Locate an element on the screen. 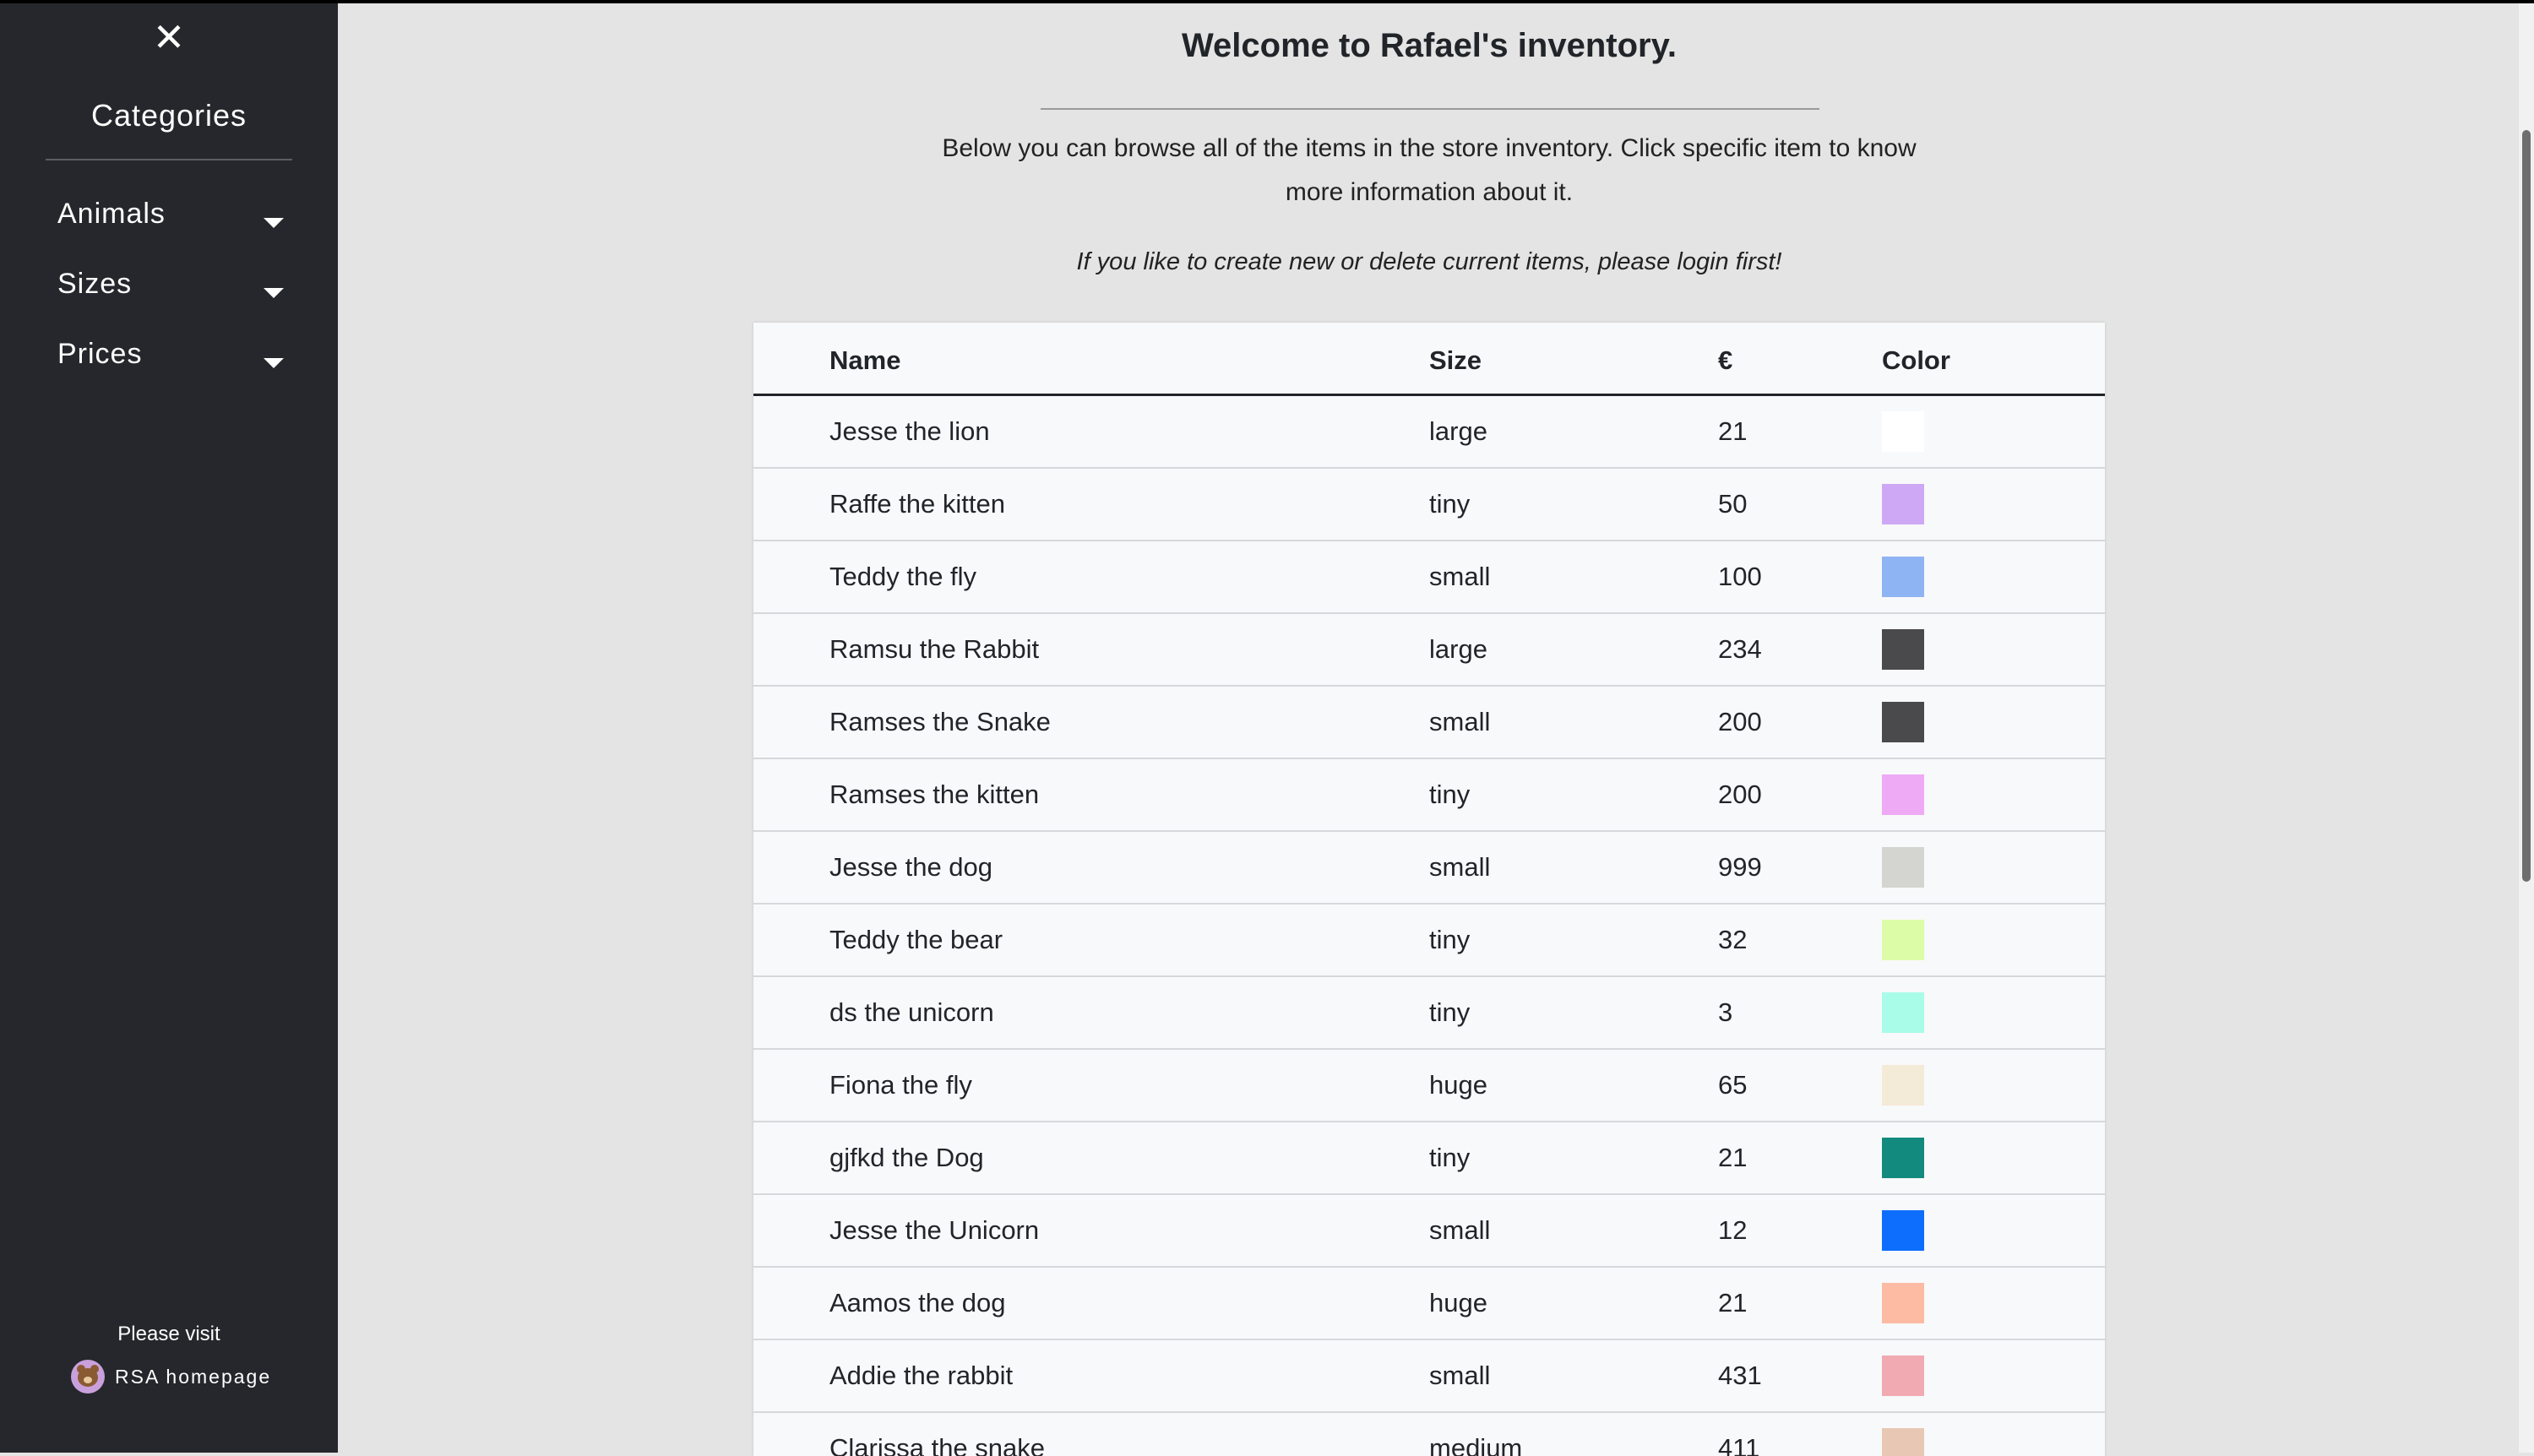 This screenshot has height=1456, width=2534. table-row: Fiona the fly huge 65 is located at coordinates (1429, 1086).